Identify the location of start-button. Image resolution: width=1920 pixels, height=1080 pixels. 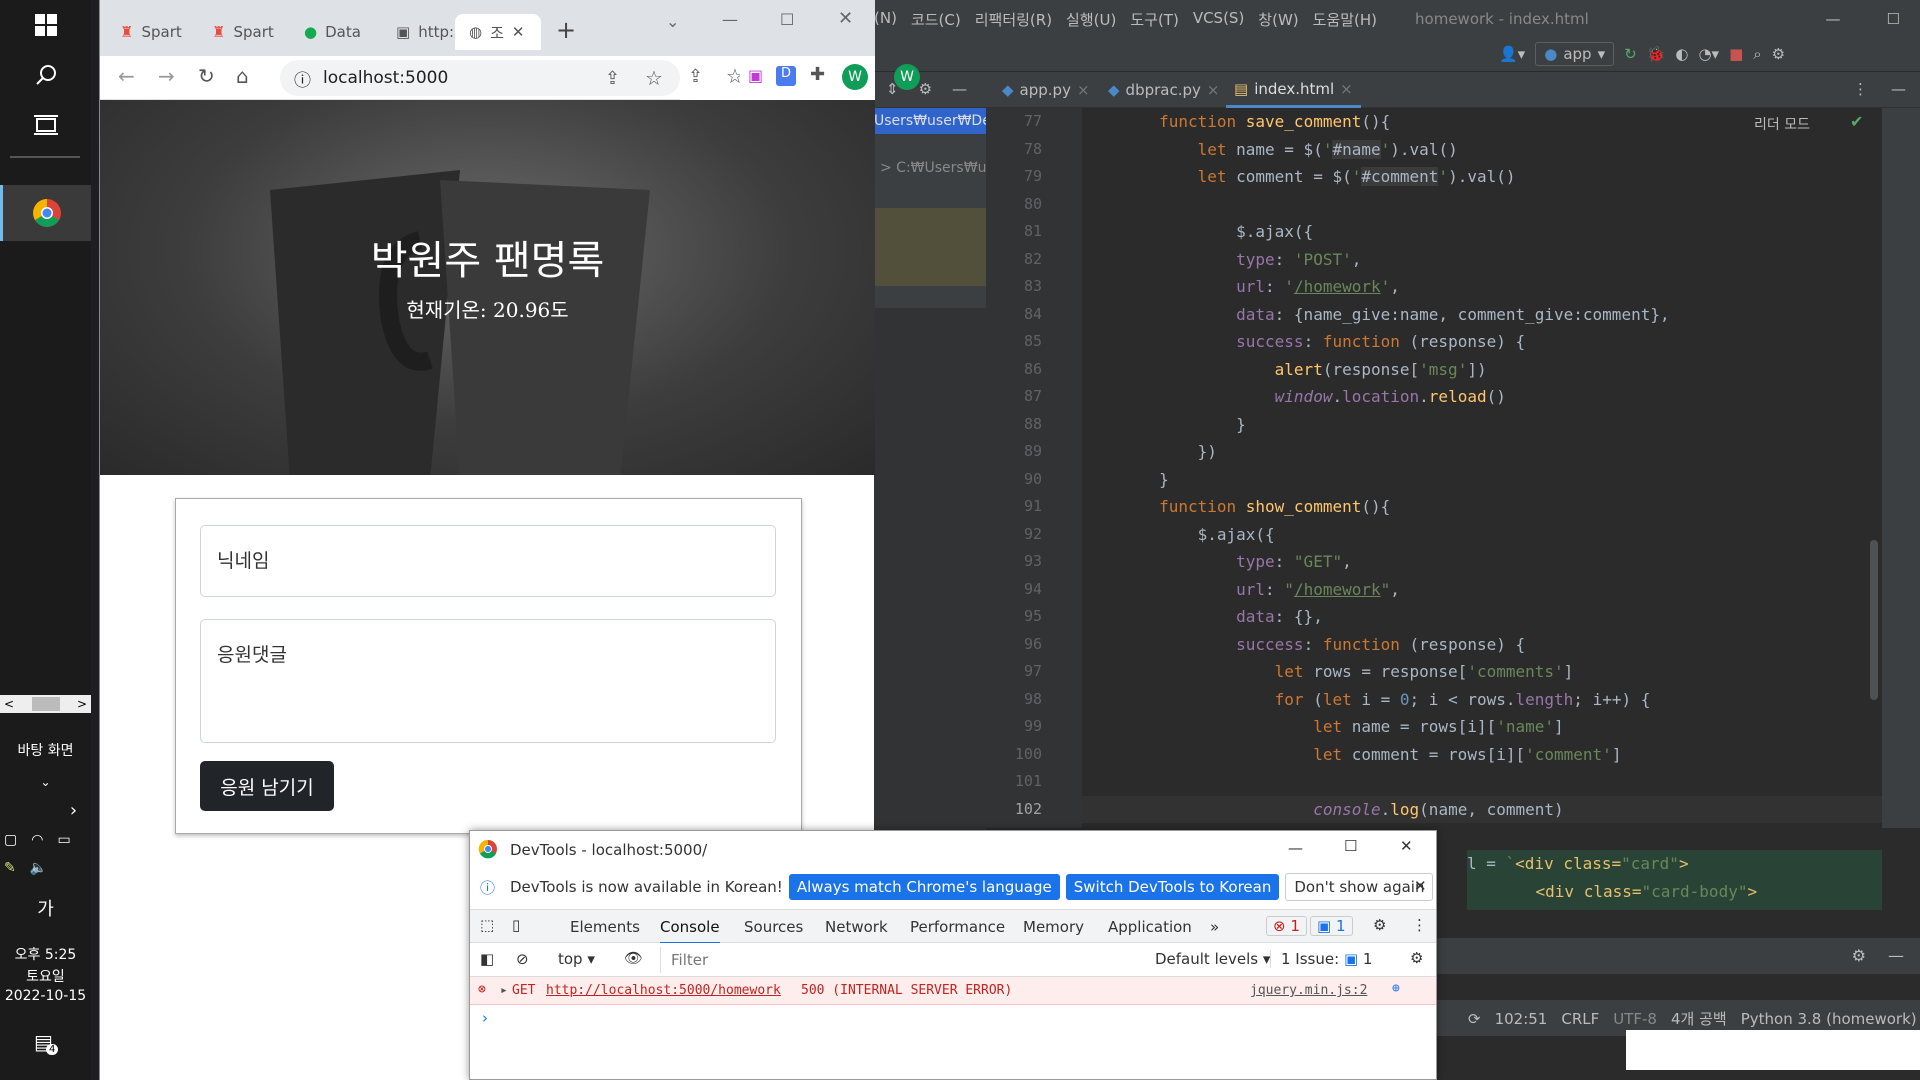
(45, 25).